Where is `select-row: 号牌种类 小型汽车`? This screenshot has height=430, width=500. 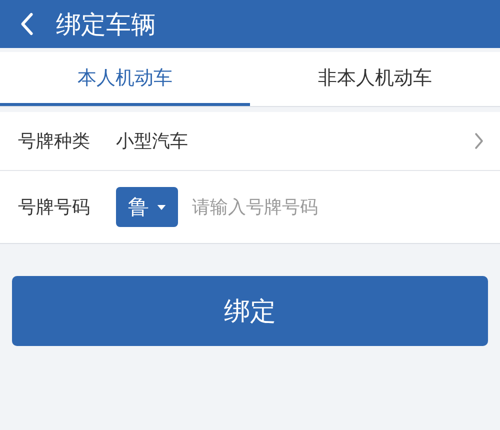
select-row: 号牌种类 小型汽车 is located at coordinates (250, 141).